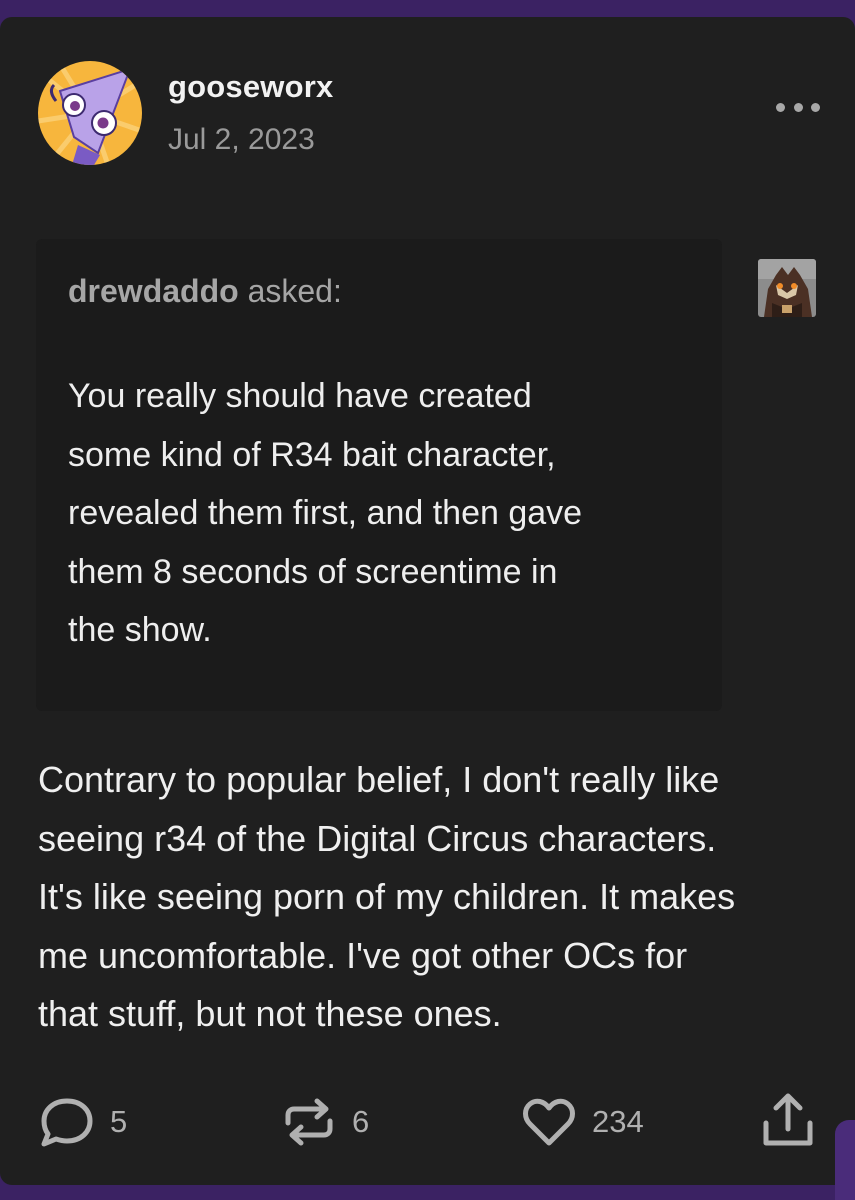 This screenshot has width=855, height=1200. What do you see at coordinates (618, 1121) in the screenshot?
I see `like-count: 234` at bounding box center [618, 1121].